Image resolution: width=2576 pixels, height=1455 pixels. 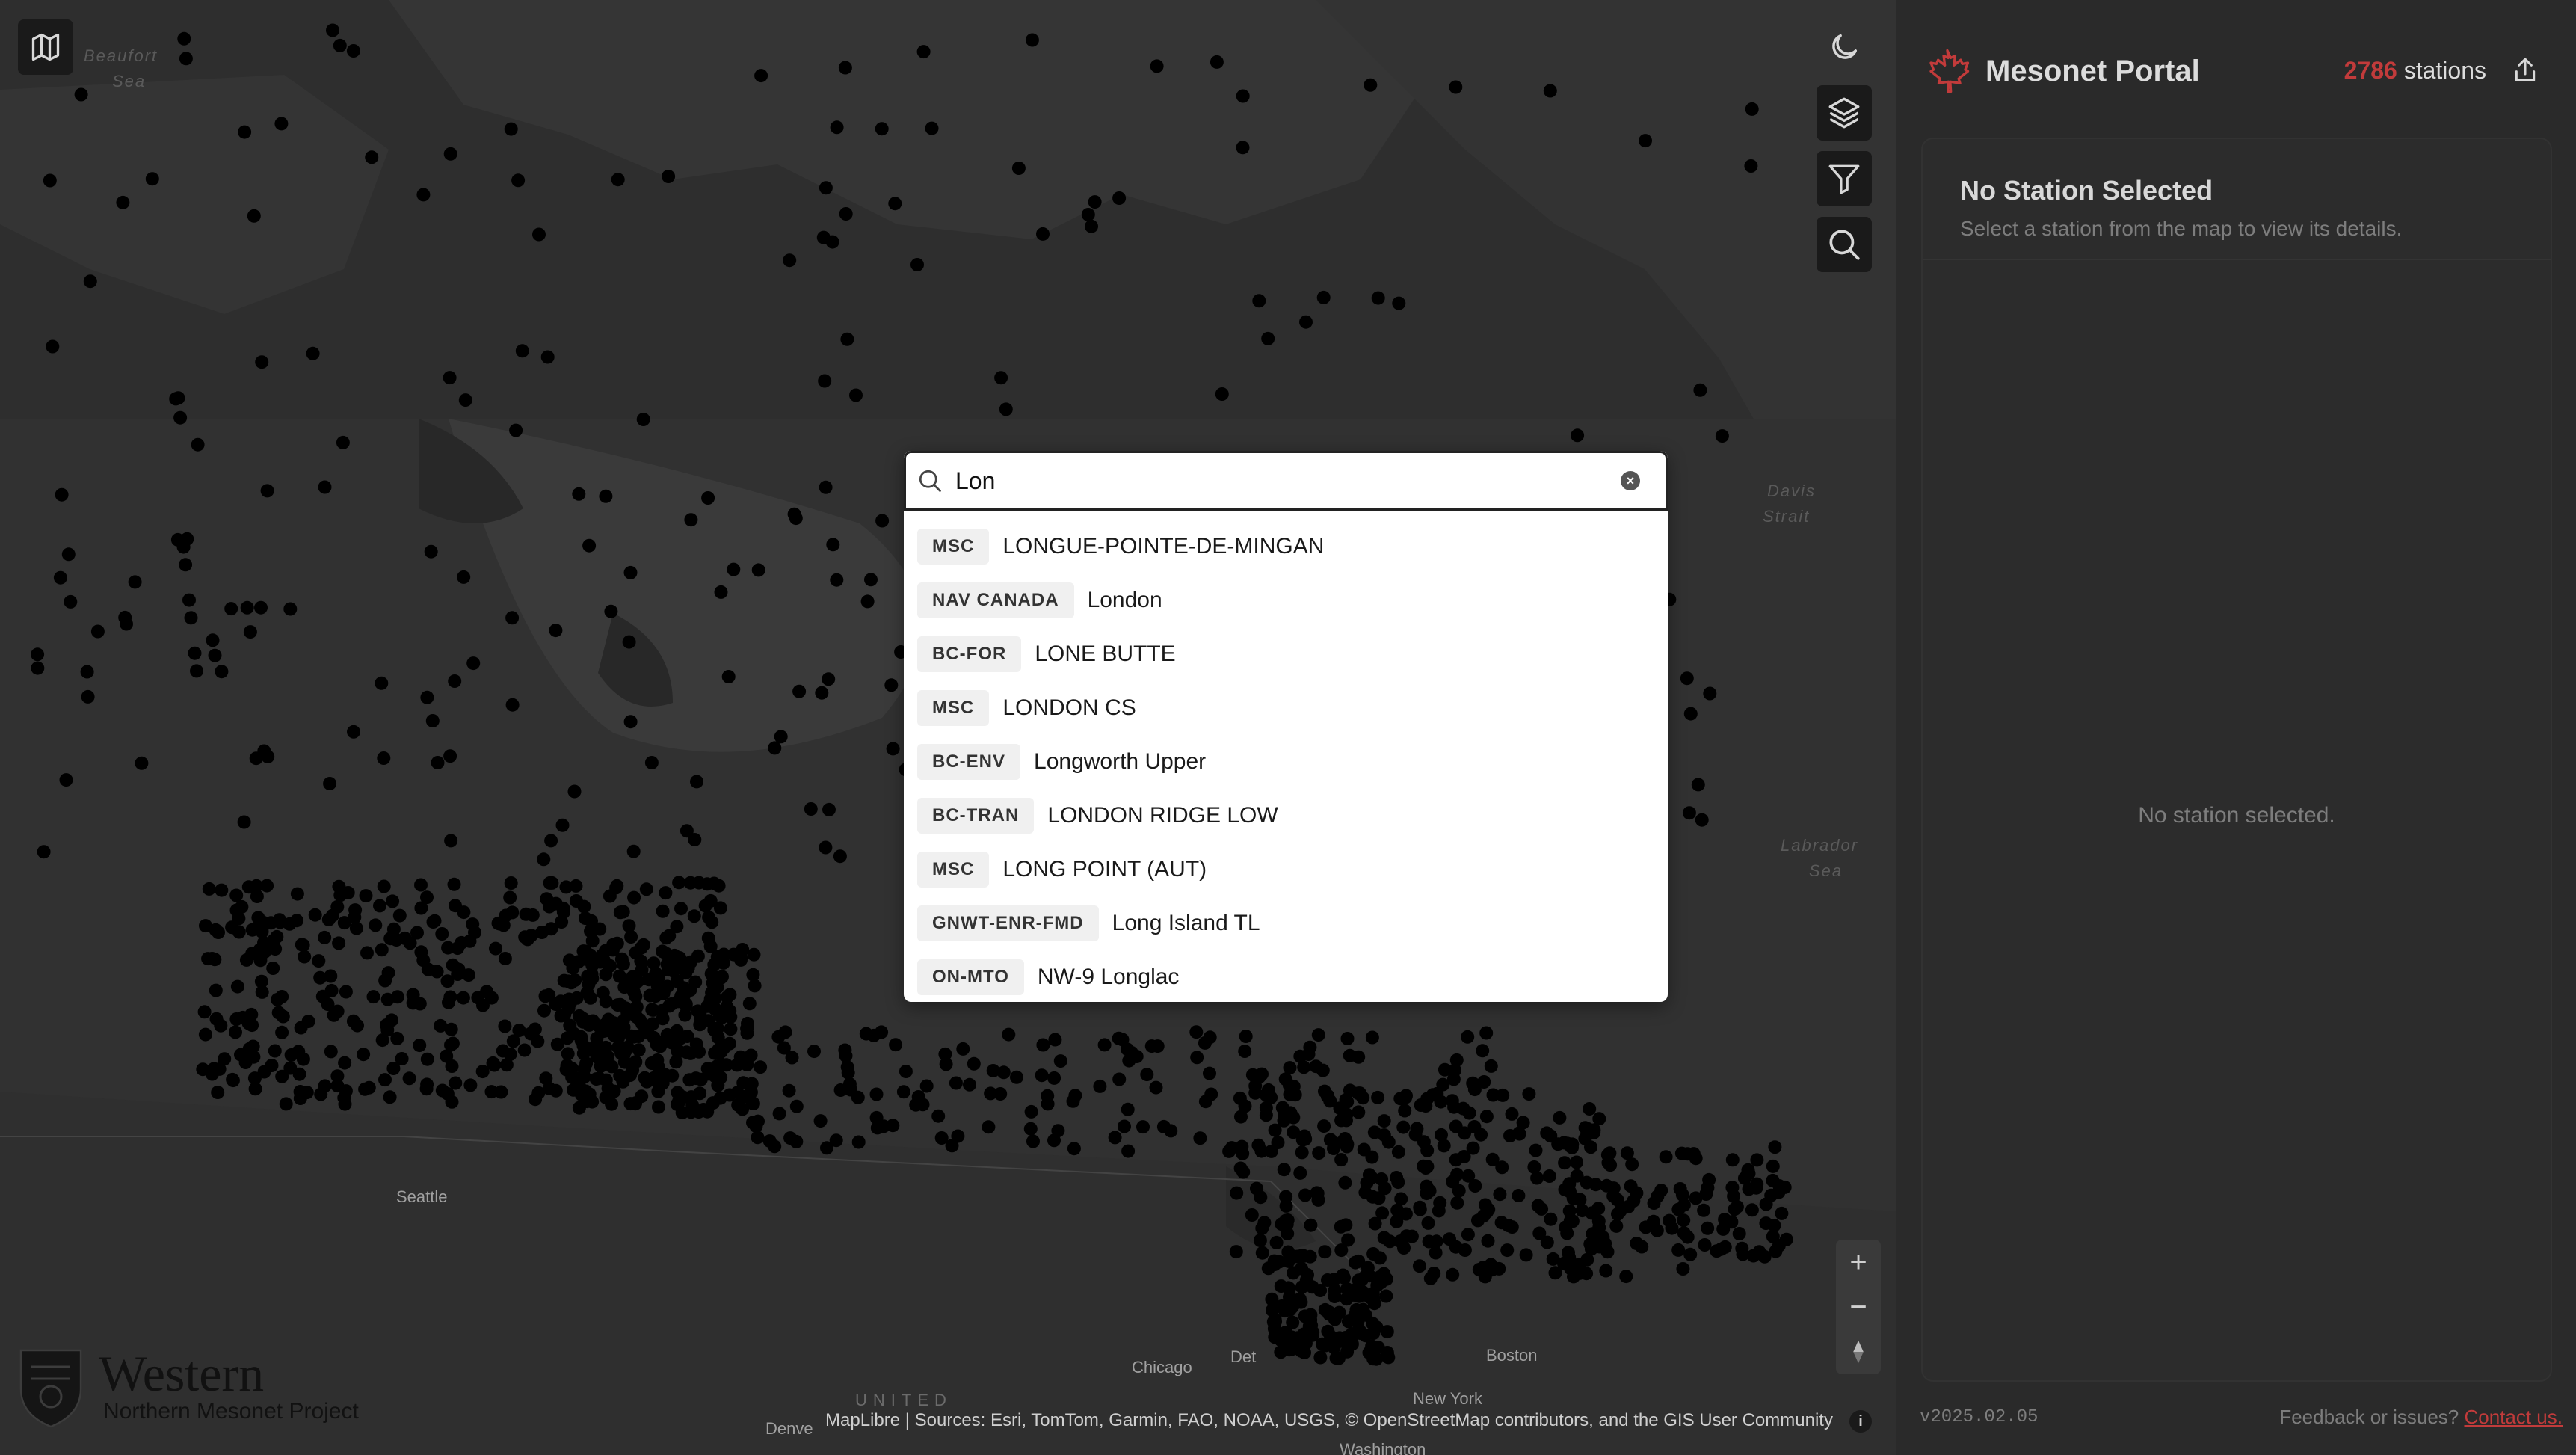 What do you see at coordinates (1286, 976) in the screenshot?
I see `search-result-item: ON-MTO NW-9 Longlac` at bounding box center [1286, 976].